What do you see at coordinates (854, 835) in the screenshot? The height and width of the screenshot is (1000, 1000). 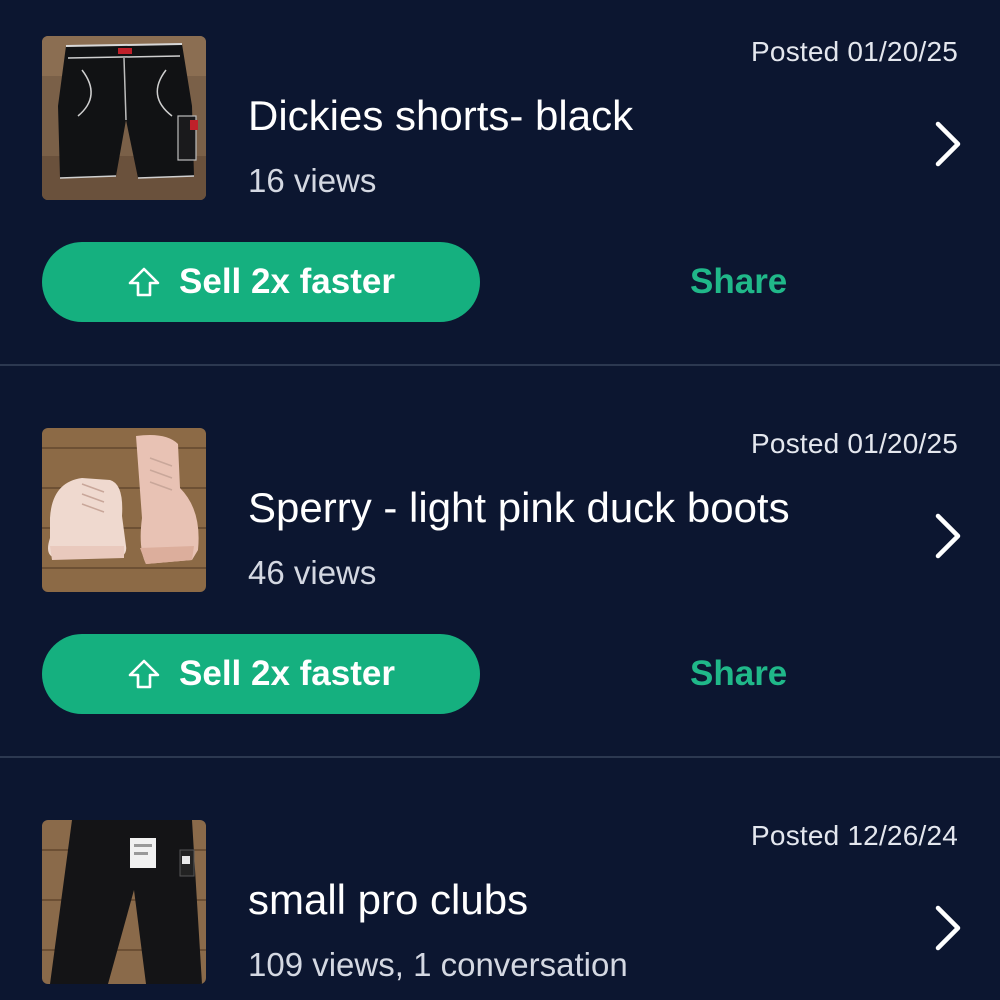 I see `posted-date: Posted 12/26/24` at bounding box center [854, 835].